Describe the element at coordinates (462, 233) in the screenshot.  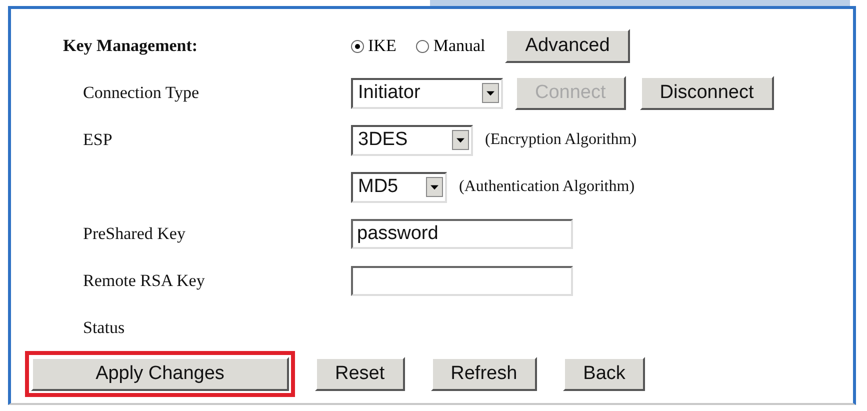
I see `input-field: password` at that location.